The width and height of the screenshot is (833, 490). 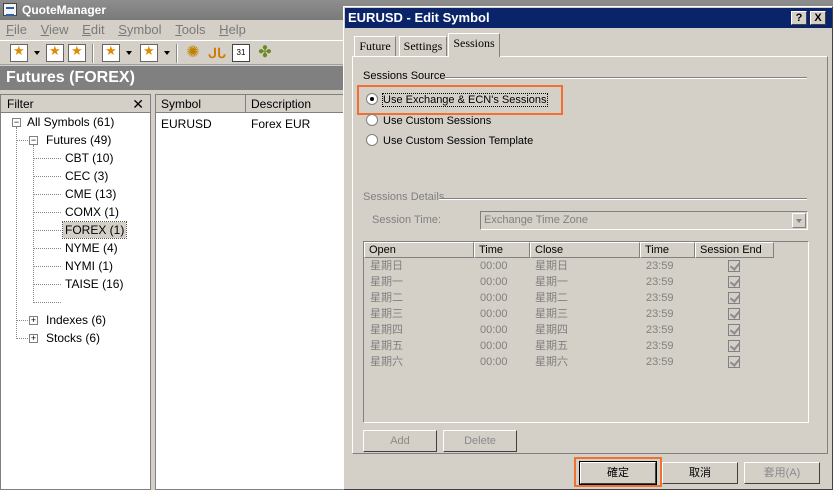 What do you see at coordinates (644, 220) in the screenshot?
I see `session-time-select: Exchange Time Zone` at bounding box center [644, 220].